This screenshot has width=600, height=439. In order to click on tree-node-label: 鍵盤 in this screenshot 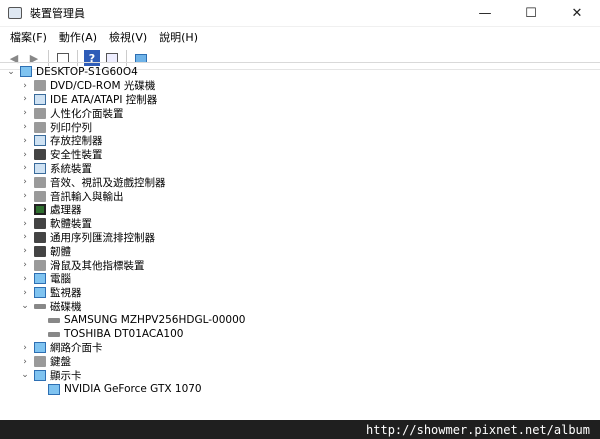, I will do `click(60, 362)`.